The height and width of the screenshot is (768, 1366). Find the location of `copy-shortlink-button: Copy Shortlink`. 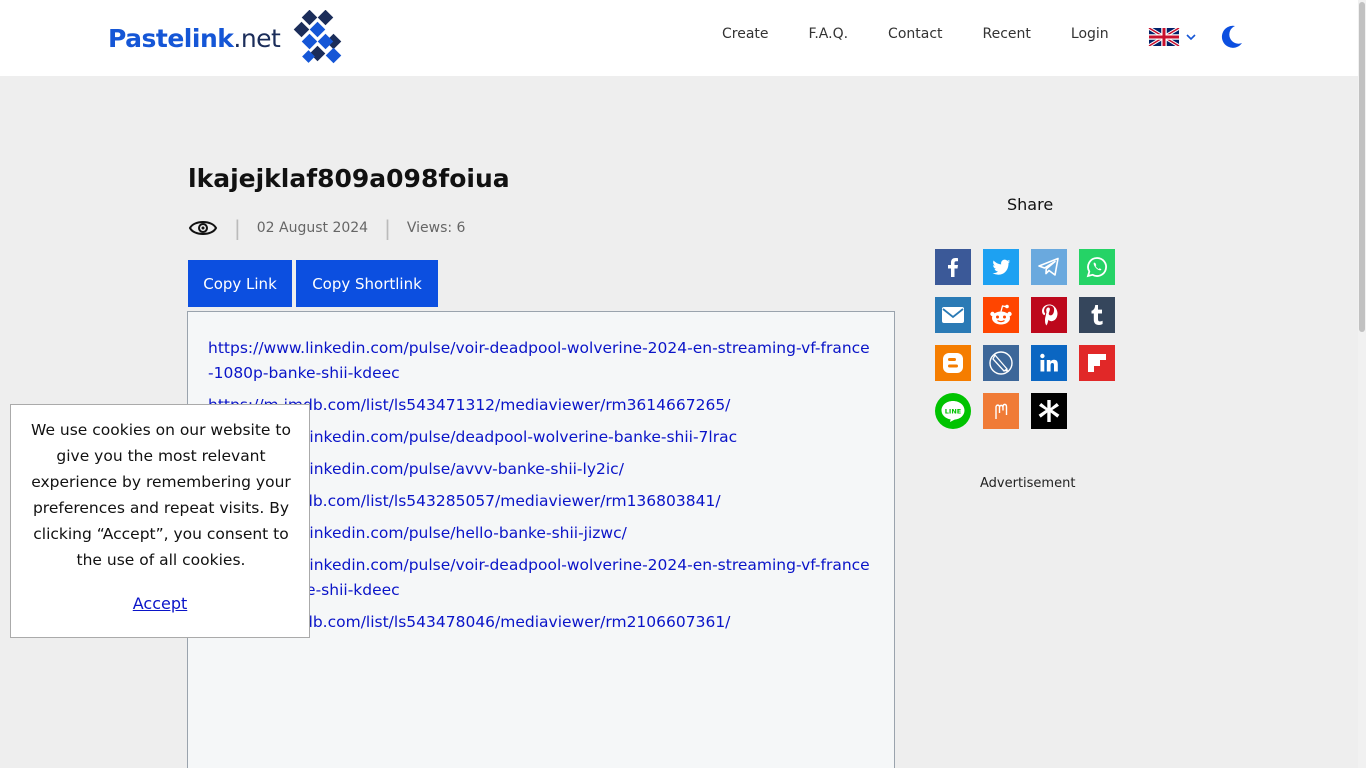

copy-shortlink-button: Copy Shortlink is located at coordinates (367, 283).